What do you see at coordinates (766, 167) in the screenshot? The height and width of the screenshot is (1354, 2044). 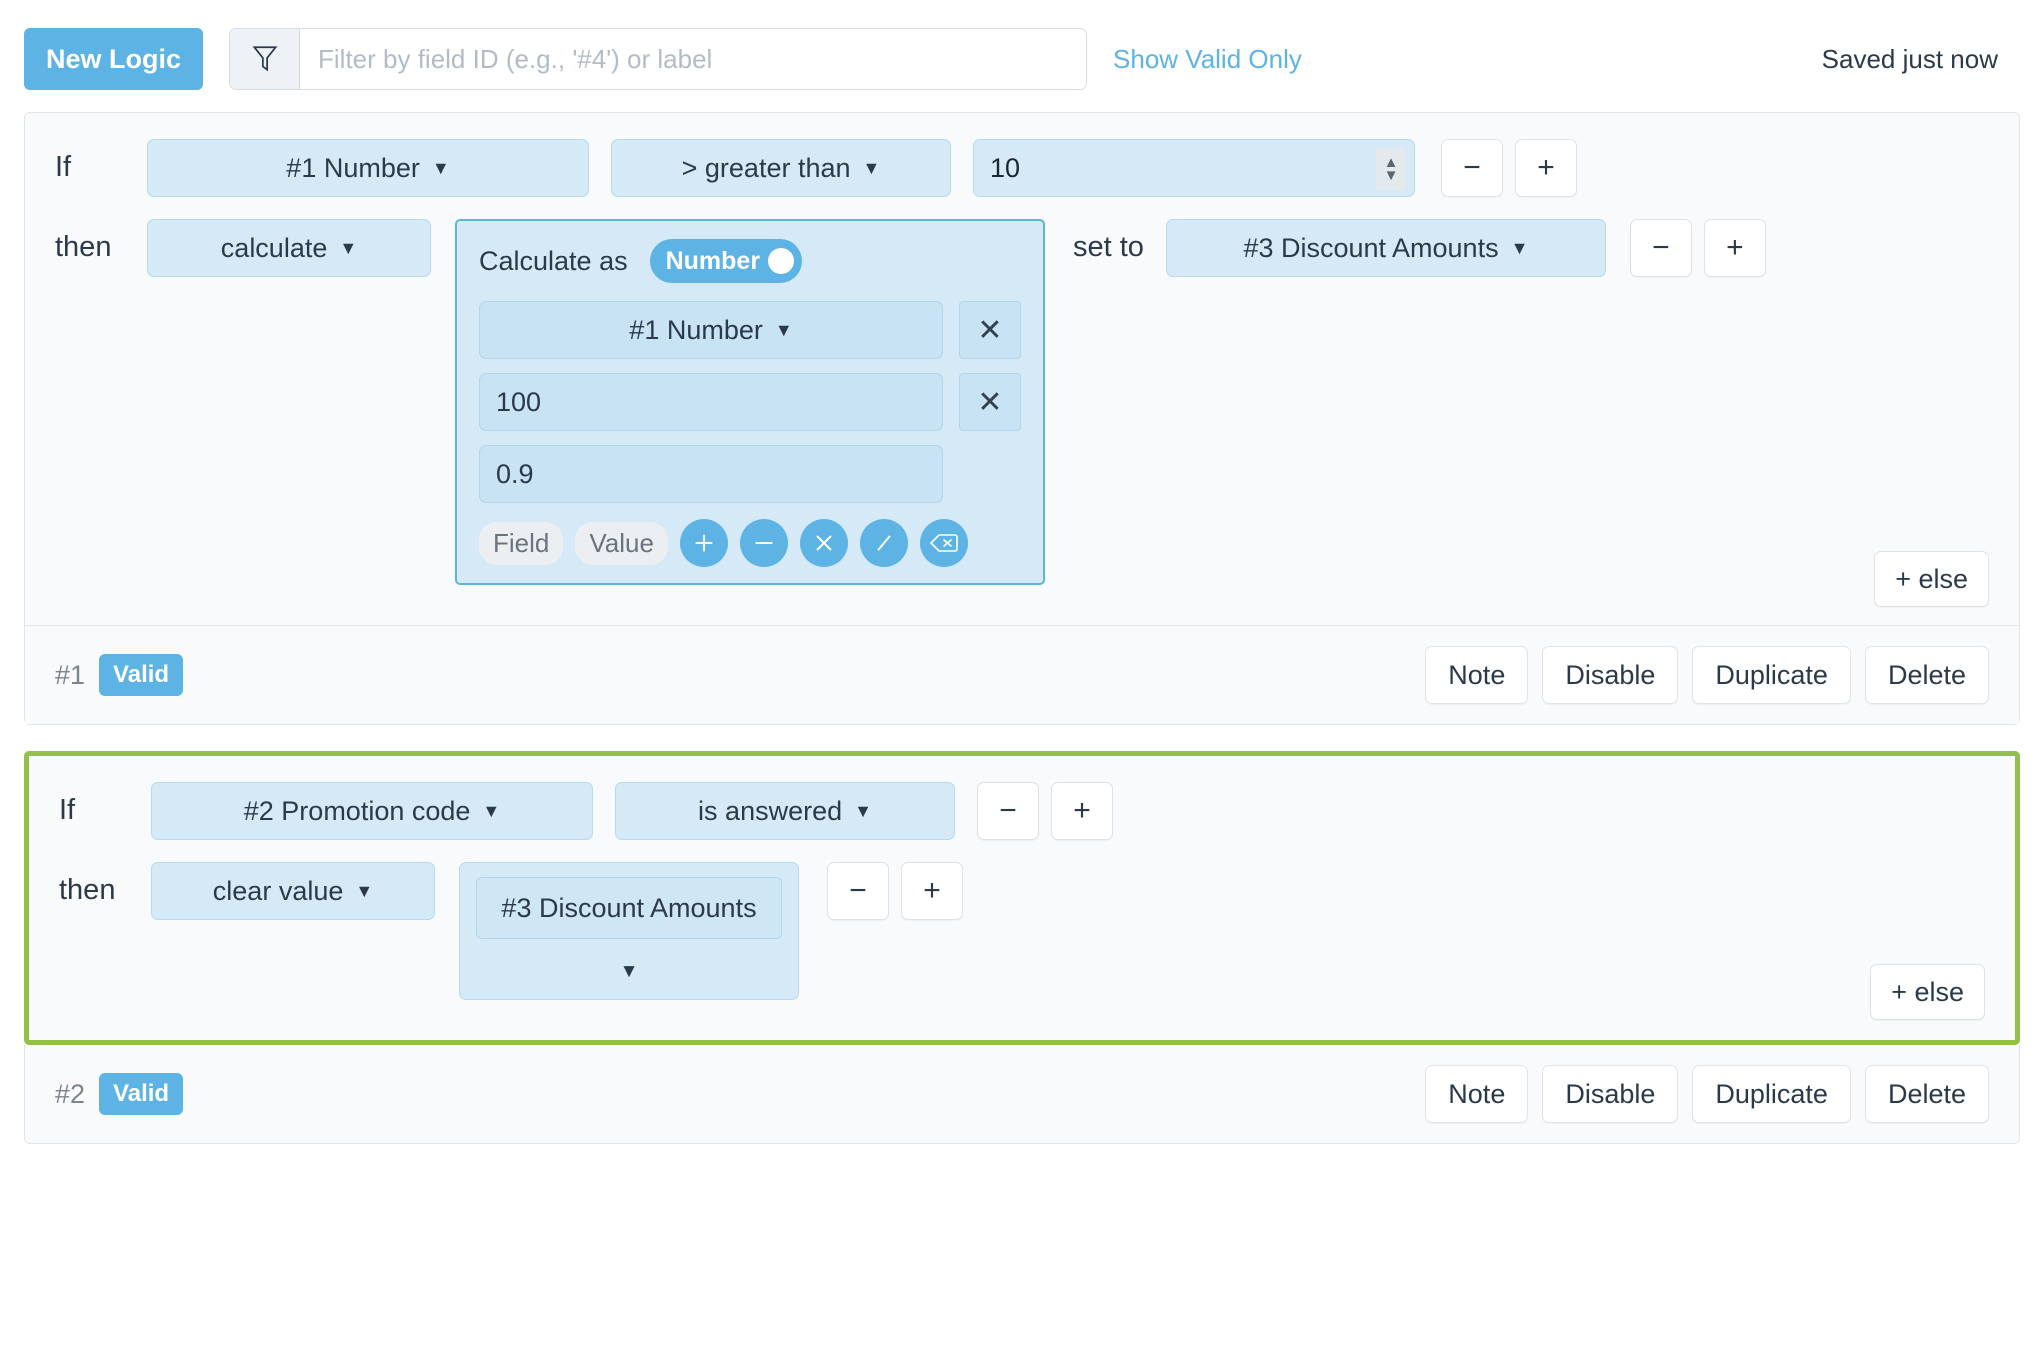 I see `if-operator-label-1: > greater than` at bounding box center [766, 167].